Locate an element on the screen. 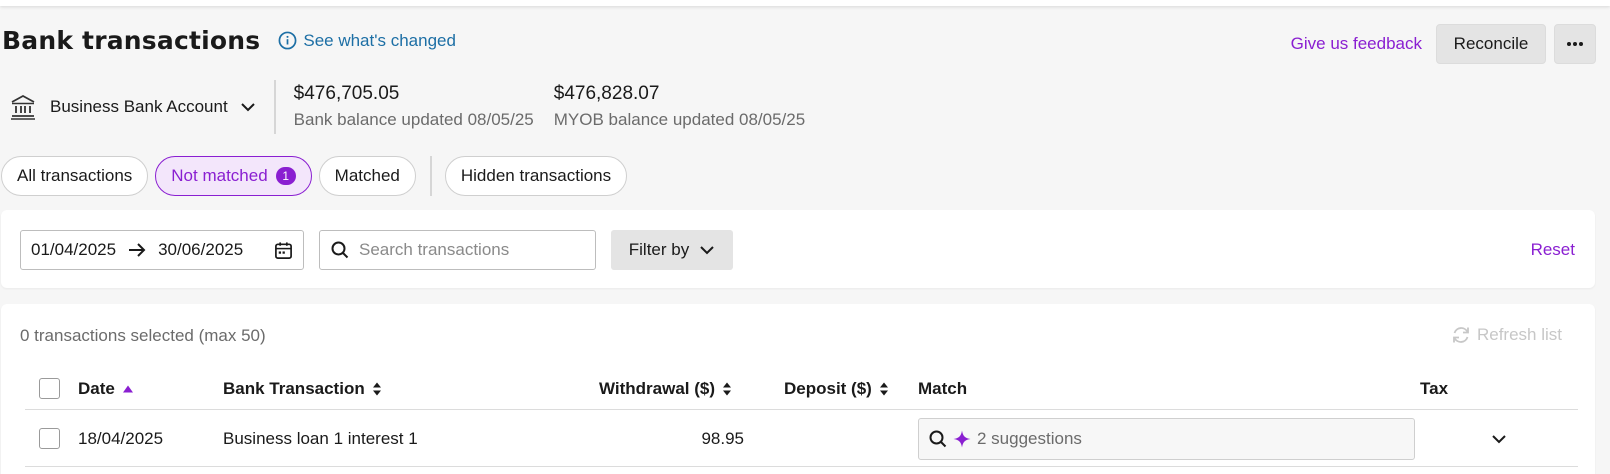 The image size is (1610, 474). column-match: Match is located at coordinates (942, 388).